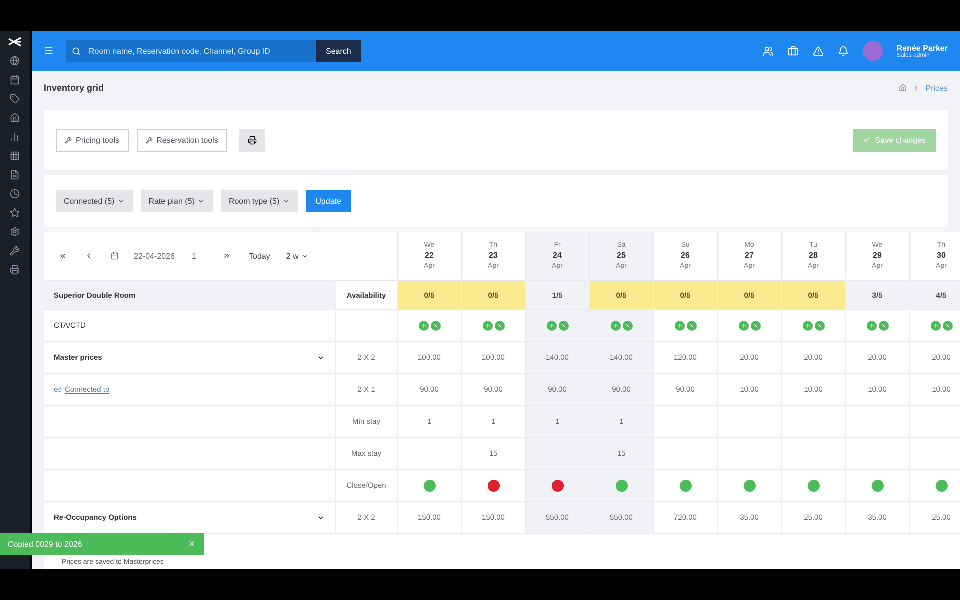  What do you see at coordinates (922, 48) in the screenshot?
I see `user-name: Renée Parker` at bounding box center [922, 48].